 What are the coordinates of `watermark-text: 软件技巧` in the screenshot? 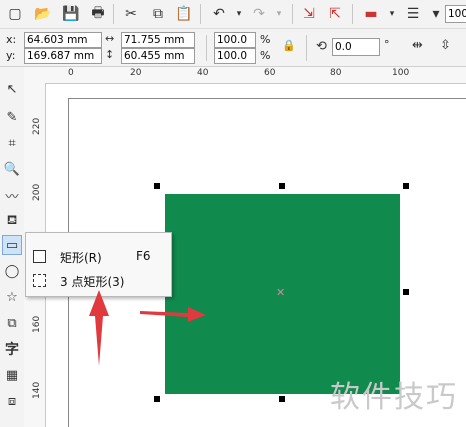 It's located at (394, 397).